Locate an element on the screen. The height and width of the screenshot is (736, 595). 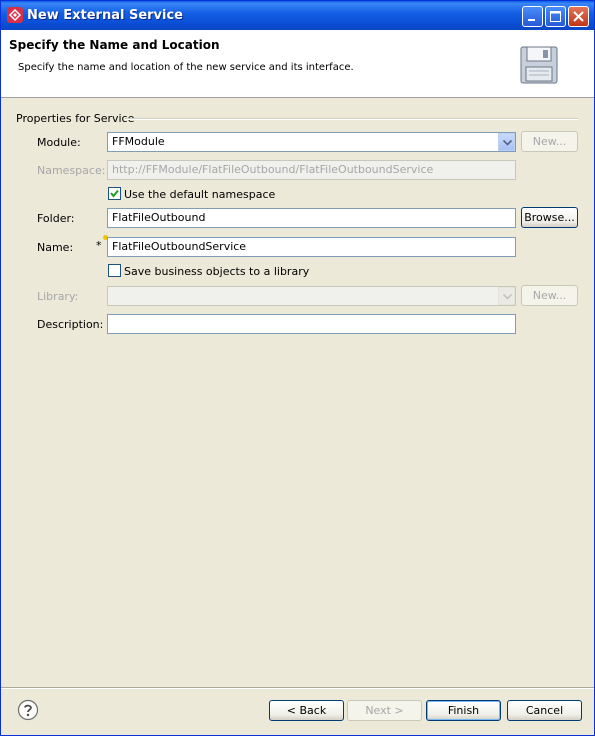
description-label: Description: is located at coordinates (70, 324).